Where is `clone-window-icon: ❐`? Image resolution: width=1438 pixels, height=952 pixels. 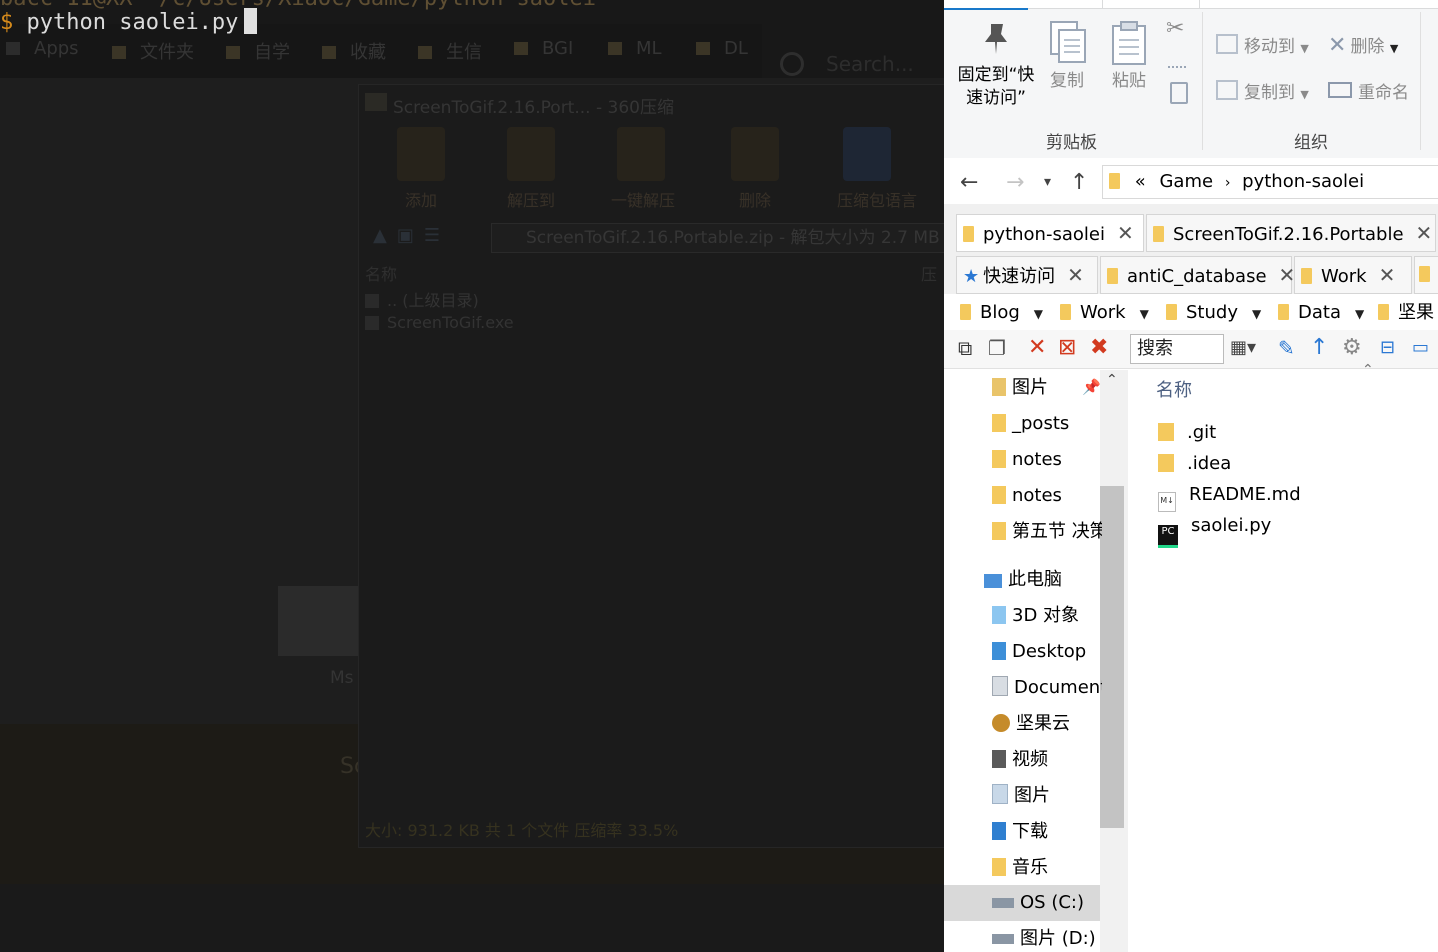
clone-window-icon: ❐ is located at coordinates (997, 348).